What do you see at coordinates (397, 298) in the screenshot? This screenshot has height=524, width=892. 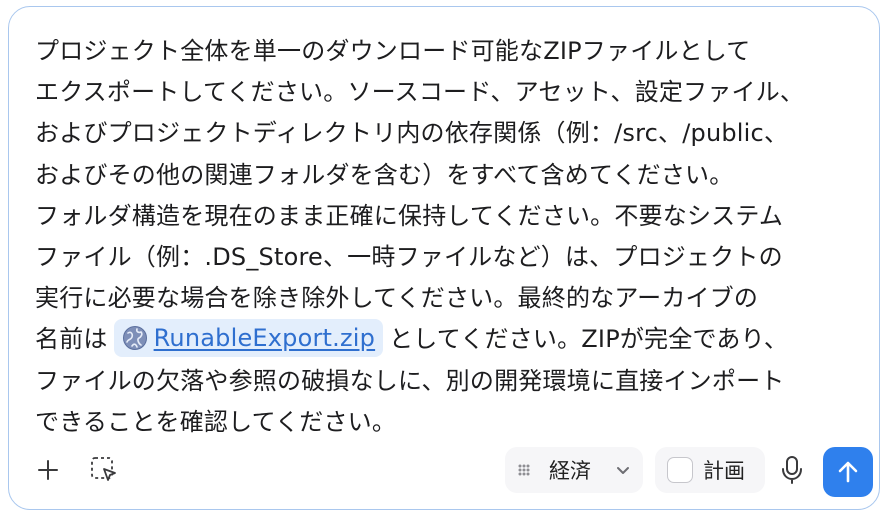 I see `prompt-line-7: 実行に必要な場合を除き除外してください。最終的なアーカイブの` at bounding box center [397, 298].